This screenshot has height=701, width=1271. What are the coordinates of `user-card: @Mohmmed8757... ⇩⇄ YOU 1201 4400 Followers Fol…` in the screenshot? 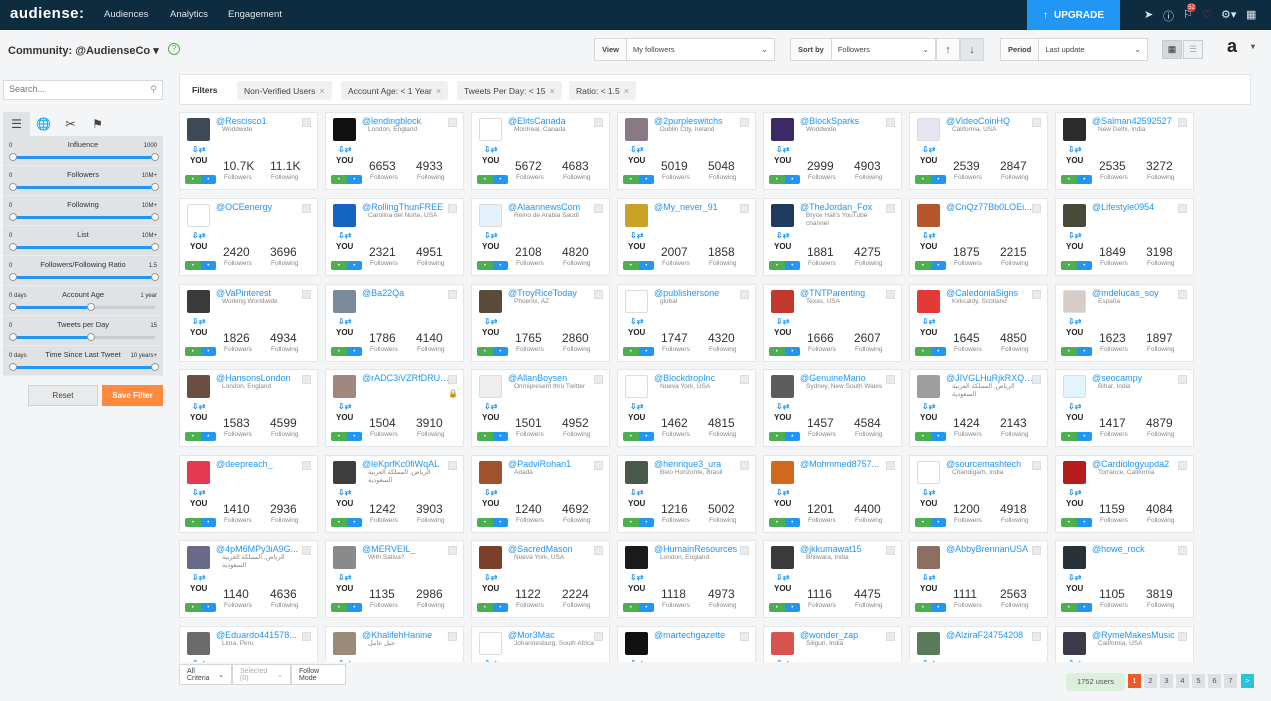 It's located at (832, 494).